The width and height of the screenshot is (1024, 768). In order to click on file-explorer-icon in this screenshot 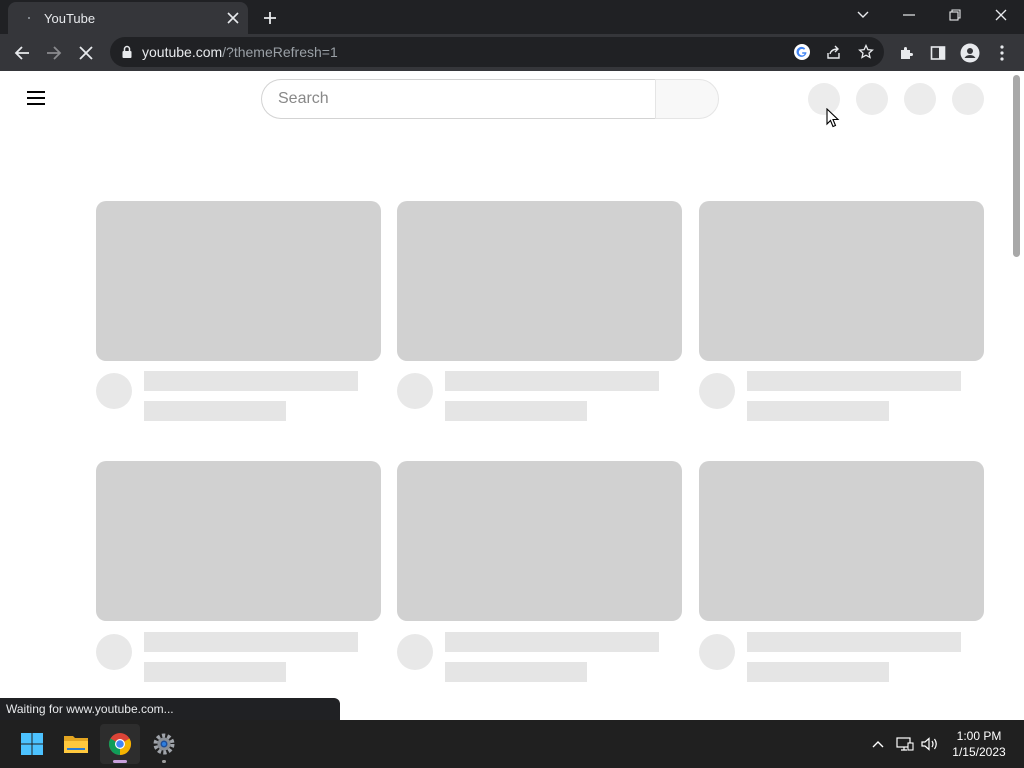, I will do `click(76, 744)`.